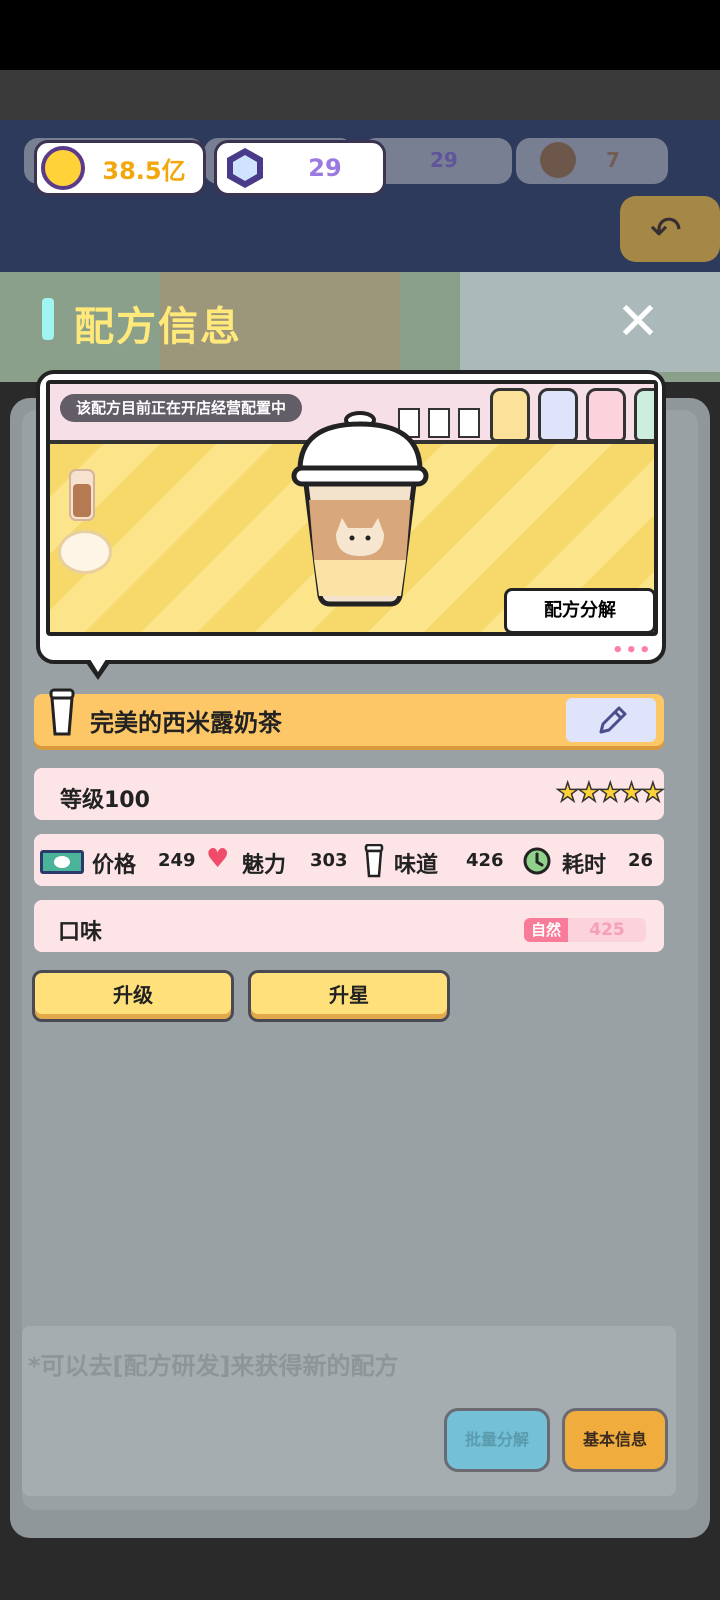 The image size is (720, 1600). I want to click on side-drink-icon, so click(82, 495).